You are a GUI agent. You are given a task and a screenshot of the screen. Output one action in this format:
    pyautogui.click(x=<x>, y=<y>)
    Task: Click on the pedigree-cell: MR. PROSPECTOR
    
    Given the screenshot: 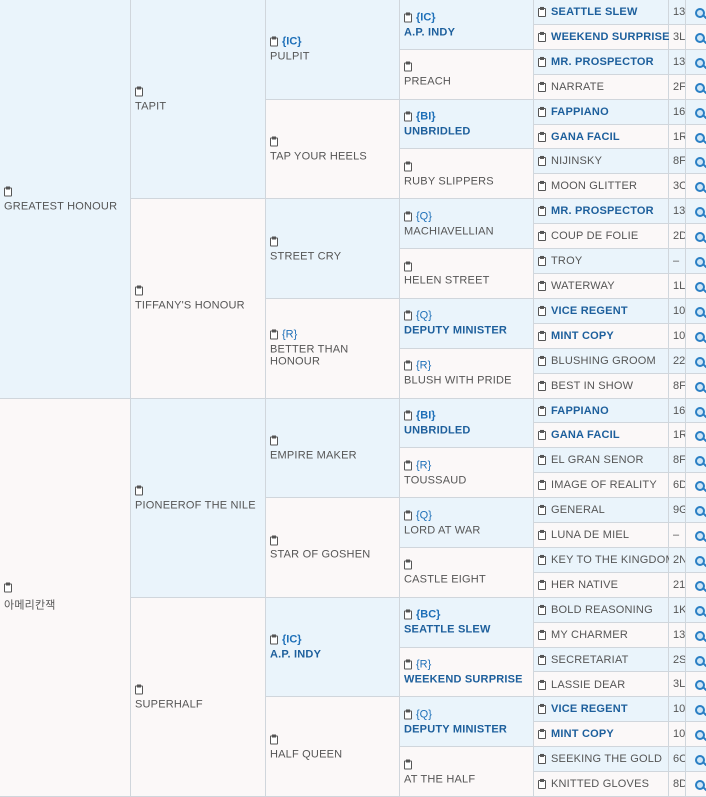 What is the action you would take?
    pyautogui.click(x=601, y=212)
    